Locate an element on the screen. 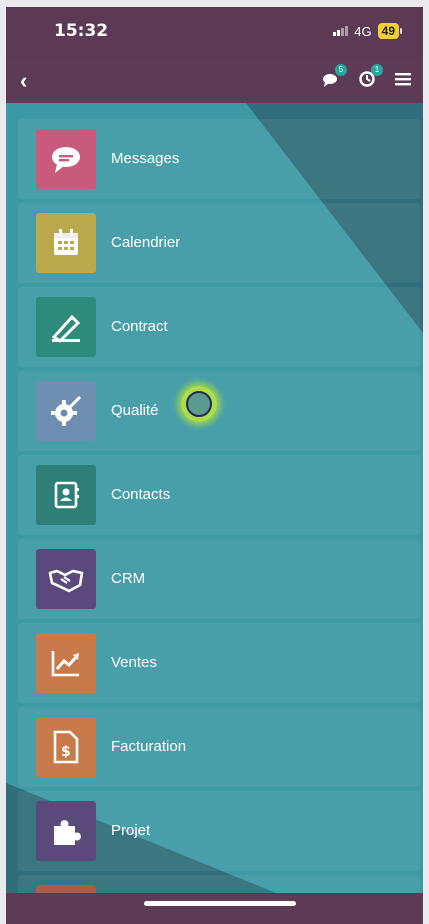 The image size is (429, 924). app-label: Contacts is located at coordinates (141, 494).